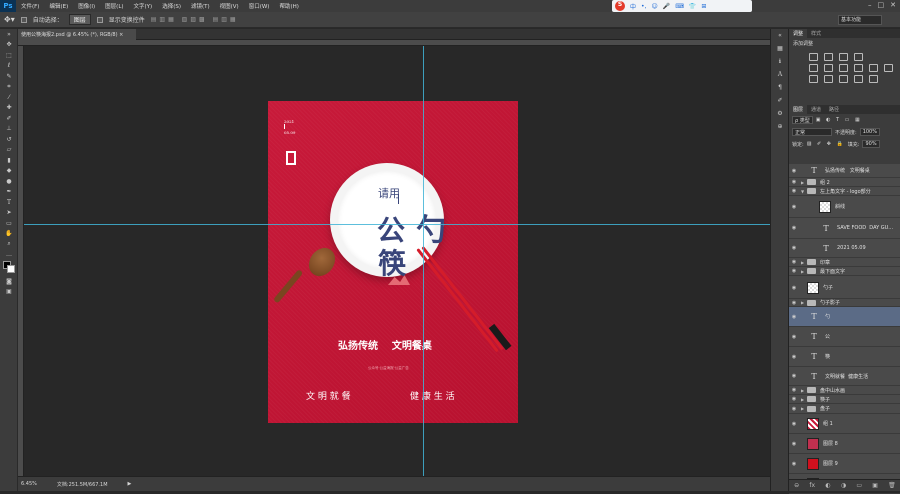 The width and height of the screenshot is (900, 494). I want to click on layer-row: ◉ ▶ 印章, so click(844, 262).